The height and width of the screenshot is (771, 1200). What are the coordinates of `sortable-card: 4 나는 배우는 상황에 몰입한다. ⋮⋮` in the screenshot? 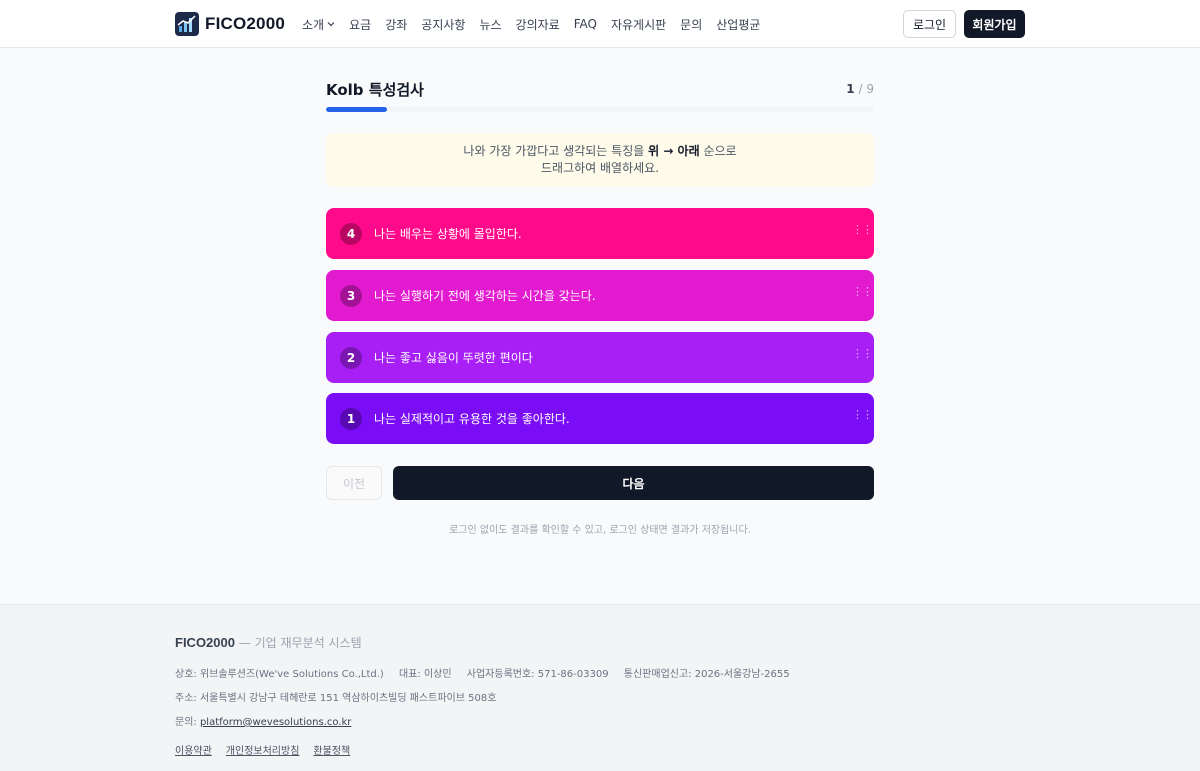 It's located at (600, 233).